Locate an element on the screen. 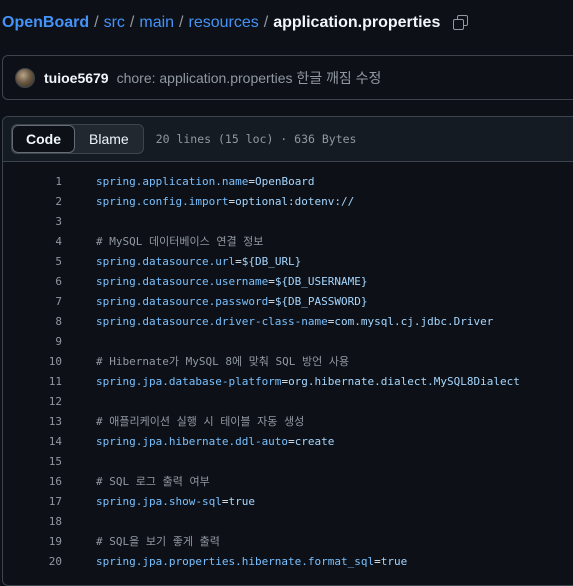 This screenshot has height=586, width=573. code-line: 16 # SQL 로그 출력 여부 is located at coordinates (288, 481).